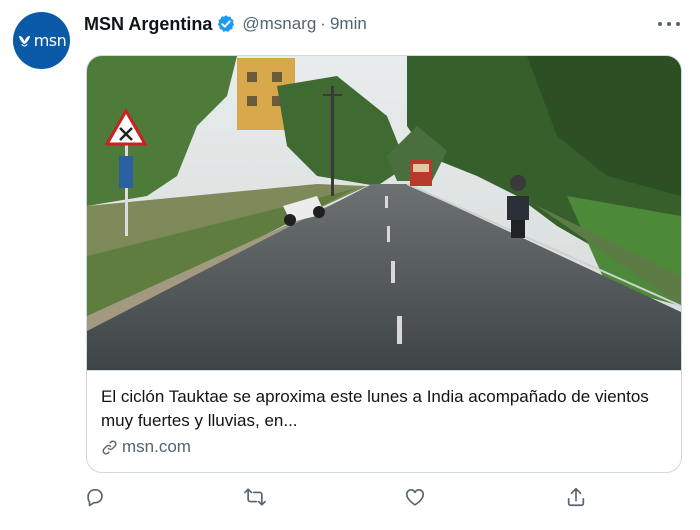 Image resolution: width=700 pixels, height=530 pixels. What do you see at coordinates (348, 24) in the screenshot?
I see `timestamp: 9min` at bounding box center [348, 24].